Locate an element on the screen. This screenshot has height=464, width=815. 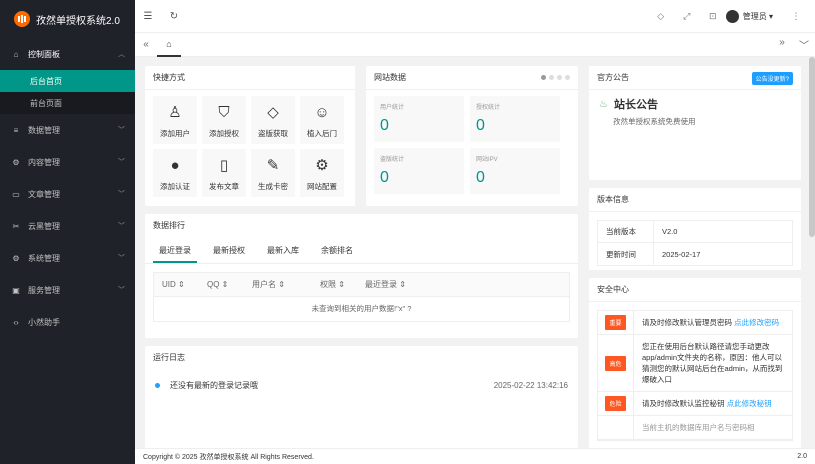
book-icon: ▭ is located at coordinates (16, 194).